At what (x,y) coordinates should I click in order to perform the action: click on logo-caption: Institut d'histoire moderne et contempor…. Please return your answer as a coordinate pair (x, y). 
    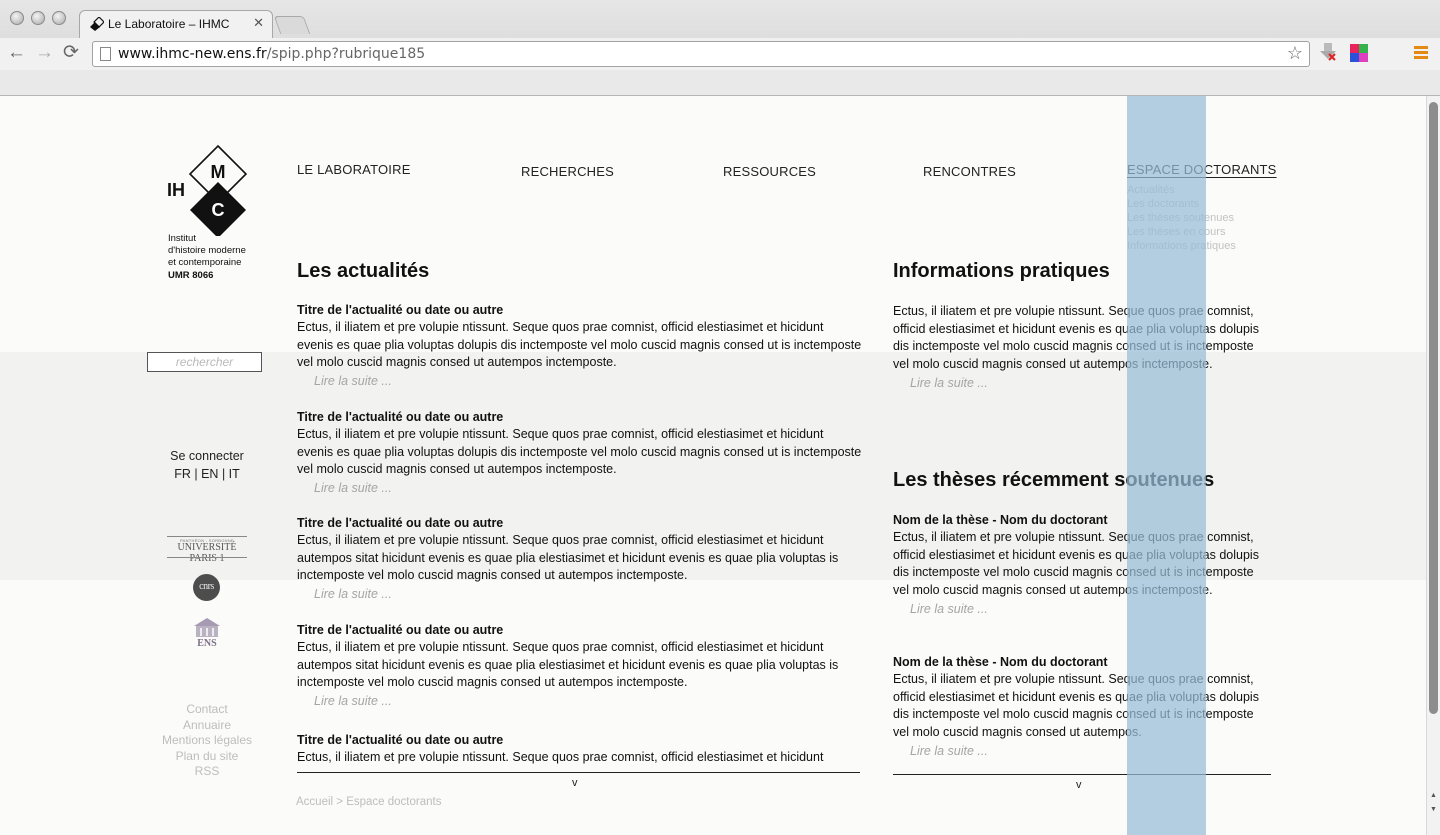
    Looking at the image, I should click on (207, 250).